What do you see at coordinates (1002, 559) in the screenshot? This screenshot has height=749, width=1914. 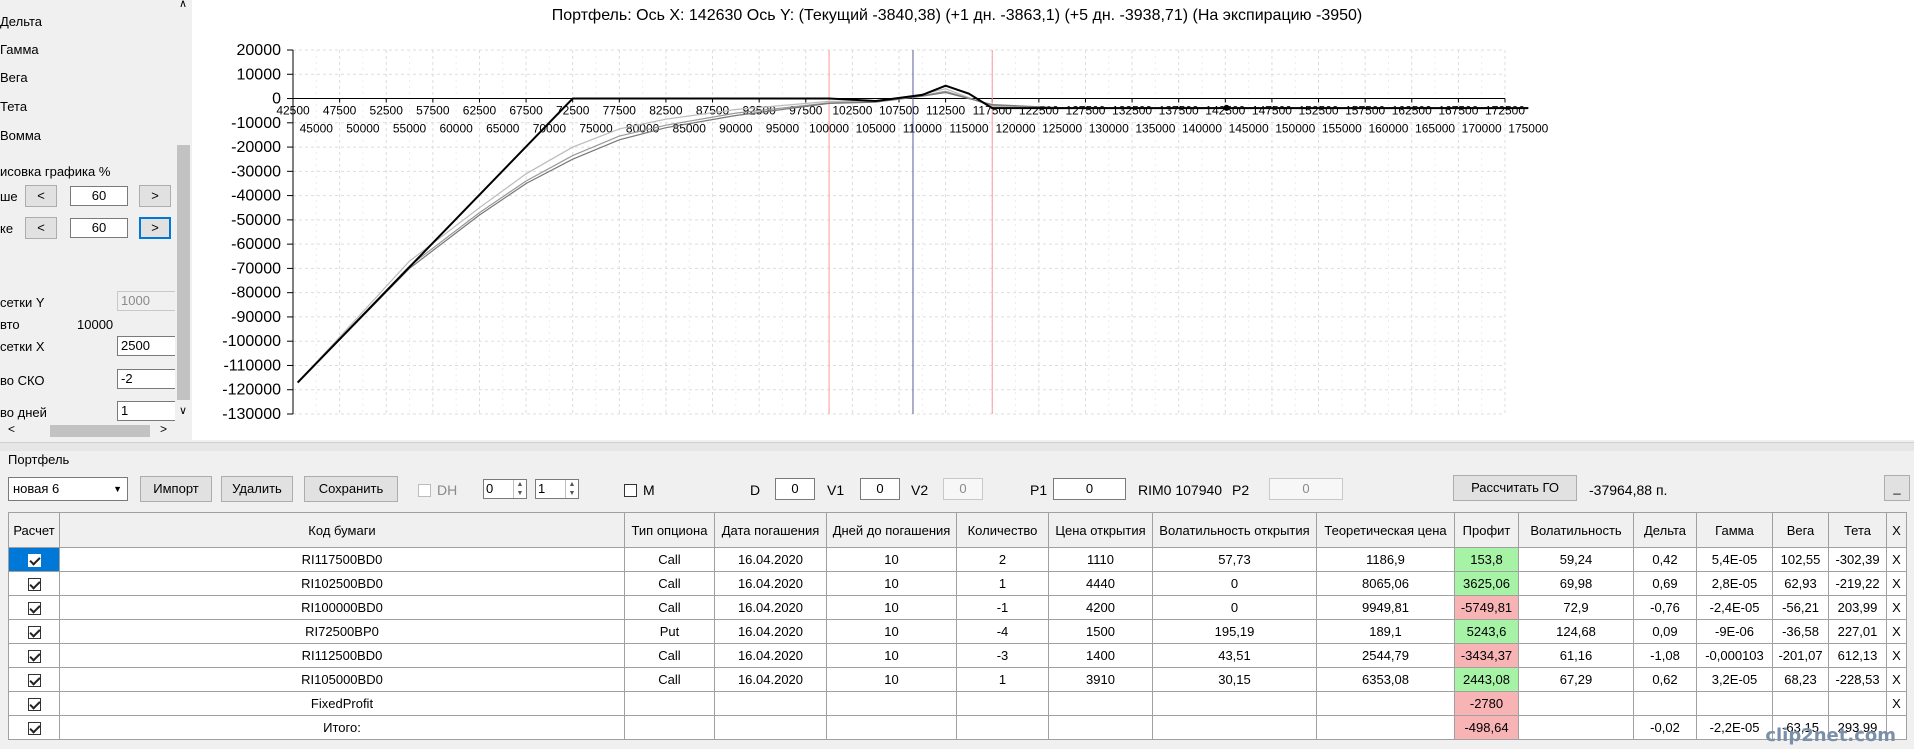 I see `qty-cell: 2` at bounding box center [1002, 559].